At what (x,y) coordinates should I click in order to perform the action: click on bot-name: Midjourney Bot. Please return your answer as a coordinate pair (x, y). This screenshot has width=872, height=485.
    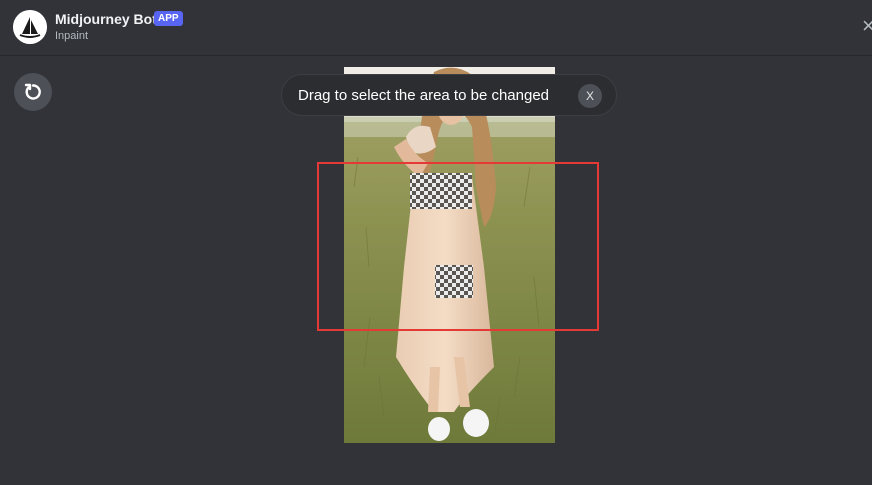
    Looking at the image, I should click on (106, 19).